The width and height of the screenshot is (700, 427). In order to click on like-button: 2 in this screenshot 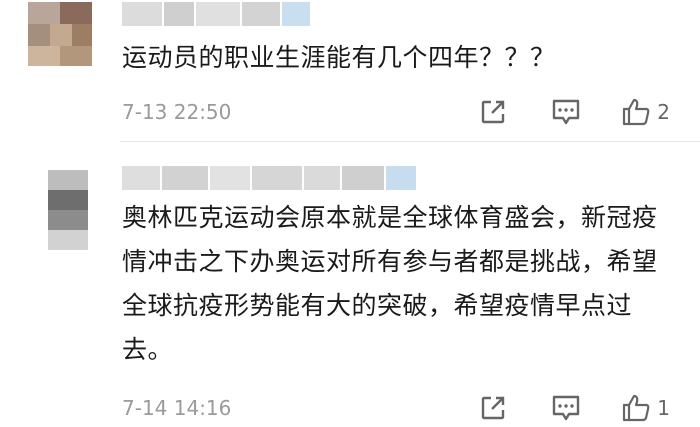, I will do `click(645, 112)`.